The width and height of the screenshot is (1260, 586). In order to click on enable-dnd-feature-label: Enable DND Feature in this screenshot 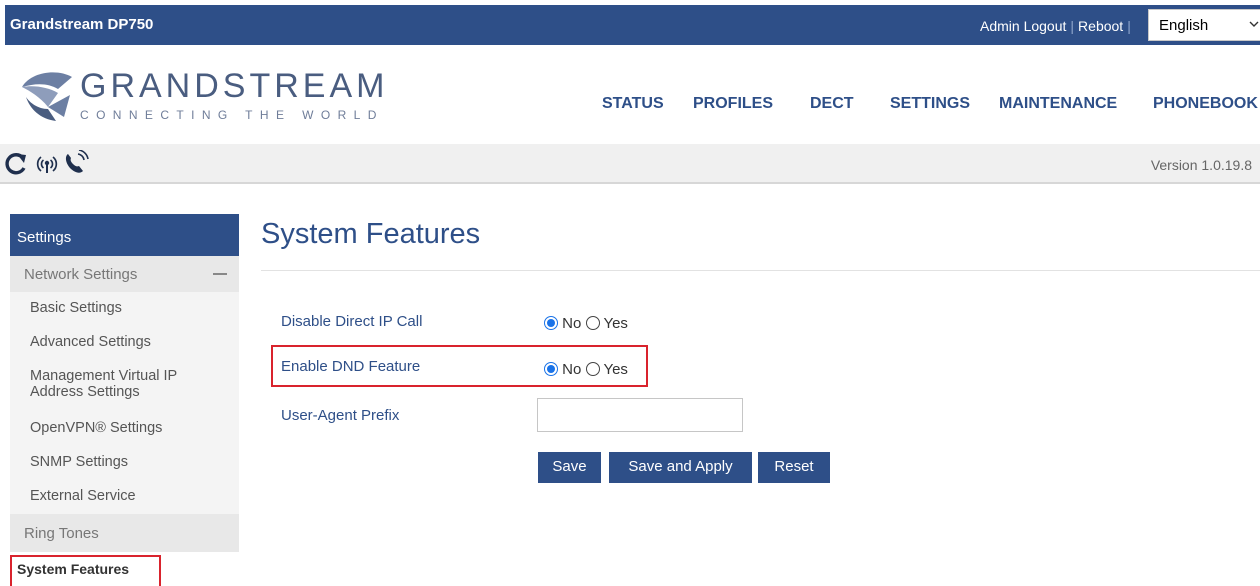, I will do `click(351, 366)`.